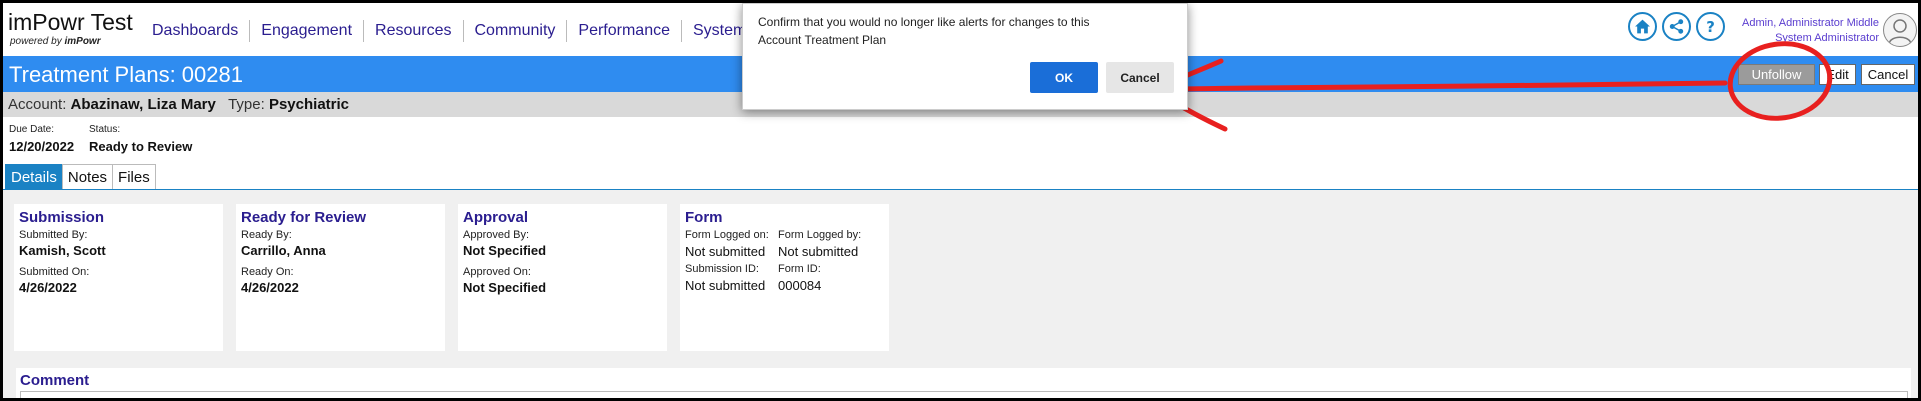  What do you see at coordinates (270, 287) in the screenshot?
I see `ready-on-value: 4/26/2022` at bounding box center [270, 287].